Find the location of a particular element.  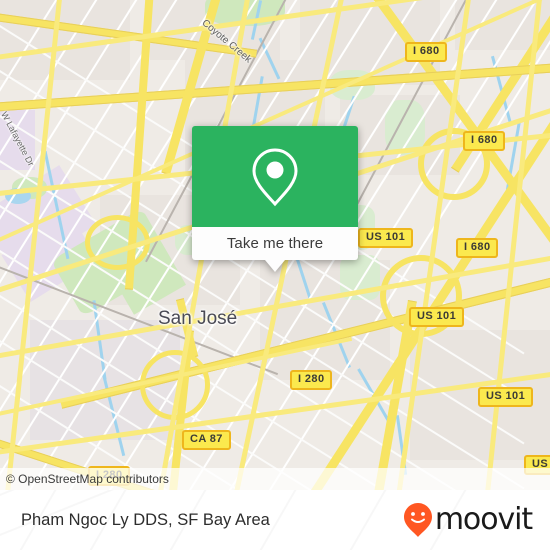

moovit-wordmark: moovit is located at coordinates (483, 519).